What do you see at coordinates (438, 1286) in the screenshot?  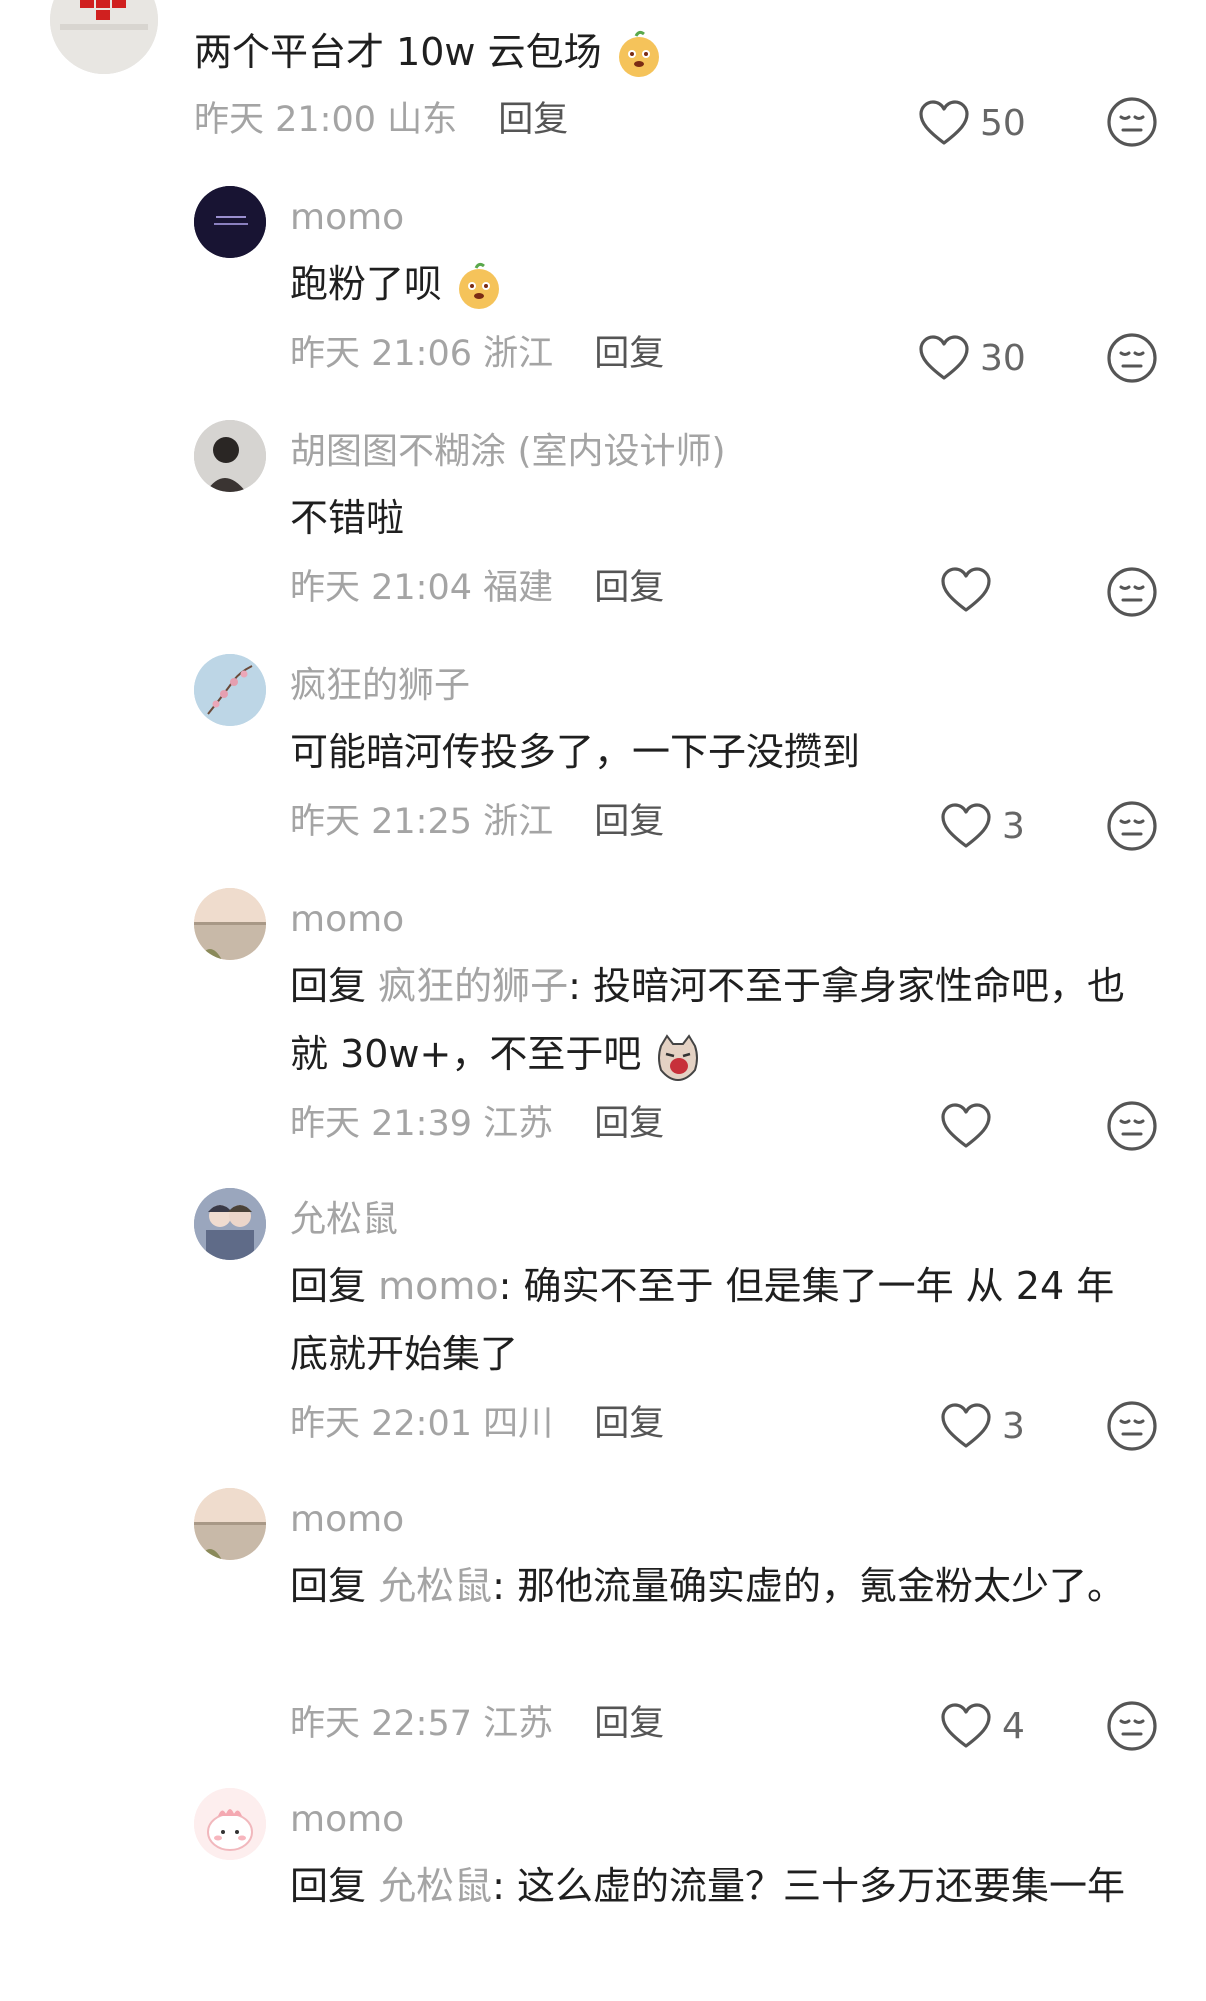 I see `mention-link: momo` at bounding box center [438, 1286].